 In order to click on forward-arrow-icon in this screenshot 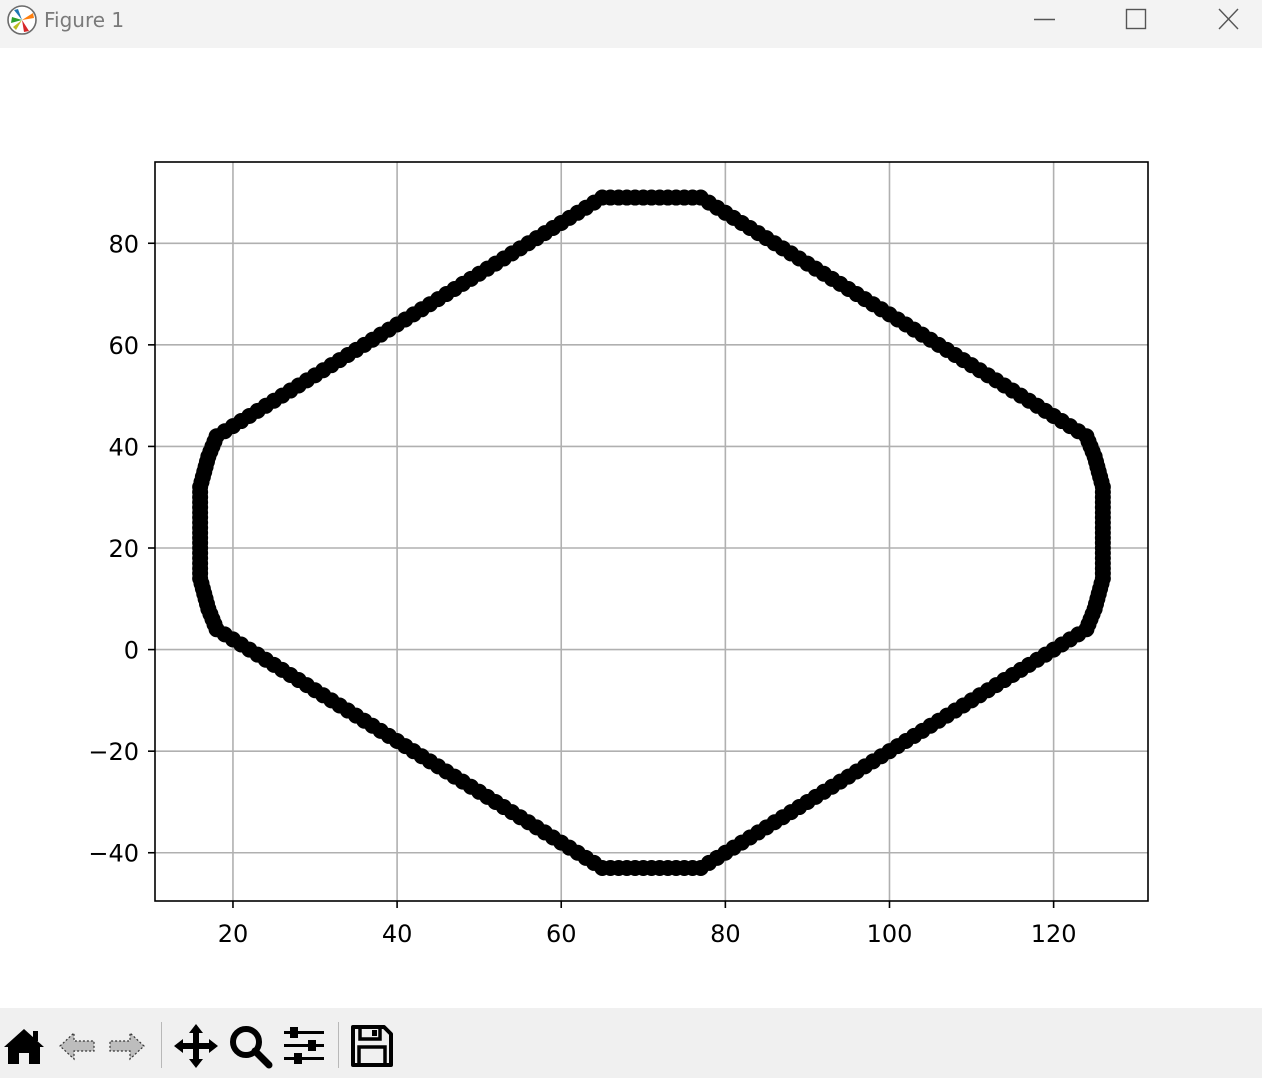, I will do `click(127, 1046)`.